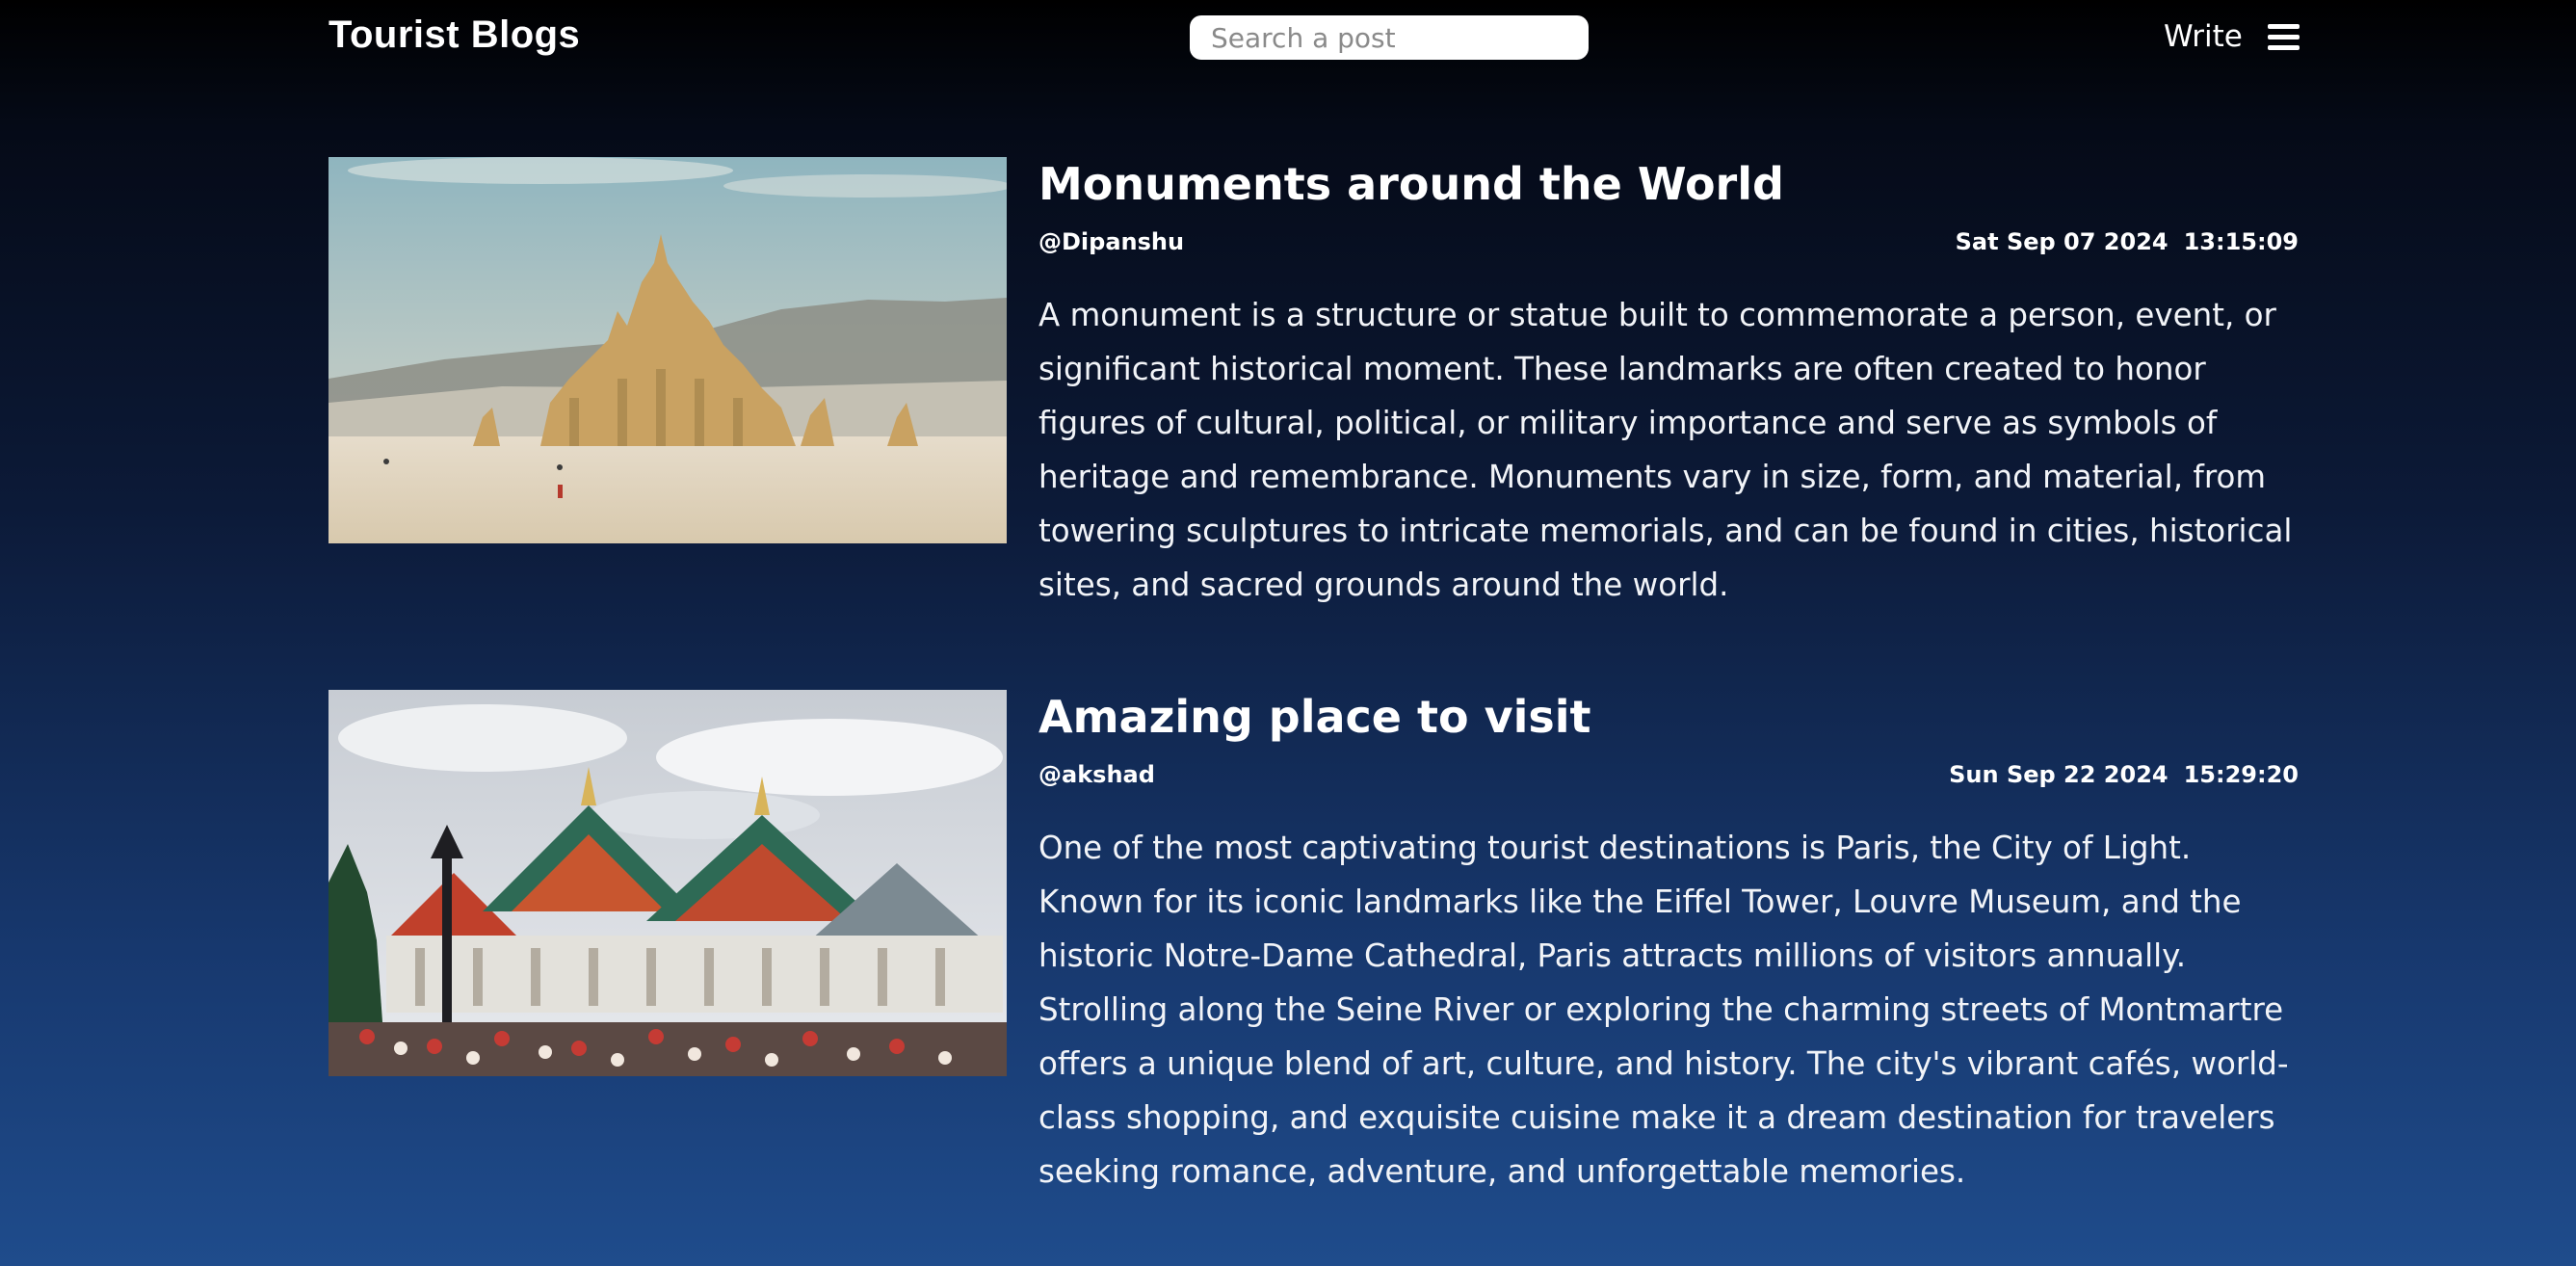  I want to click on post-date: Sun Sep 22 2024 15:29:20, so click(2124, 774).